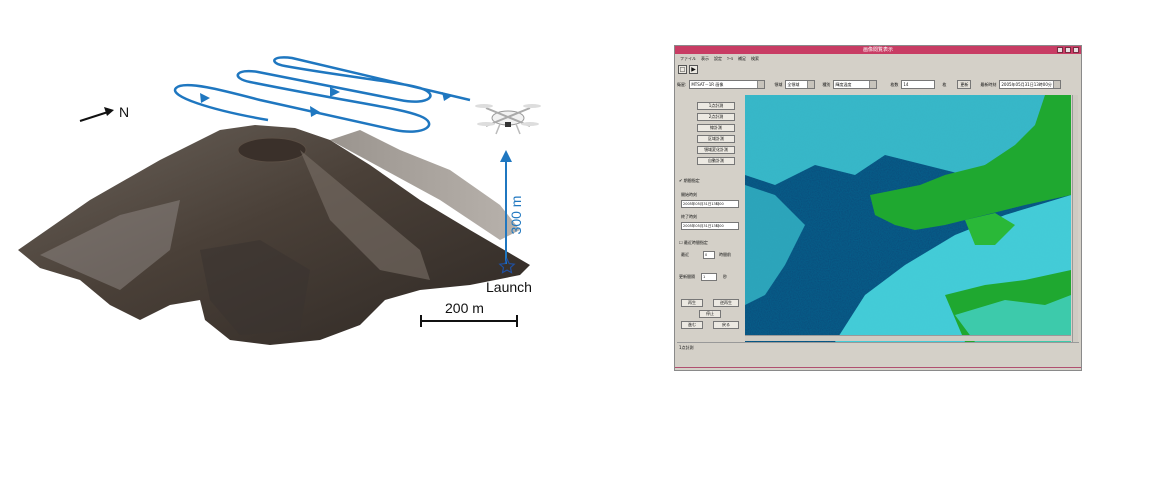  I want to click on altitude-label: 300 m, so click(516, 215).